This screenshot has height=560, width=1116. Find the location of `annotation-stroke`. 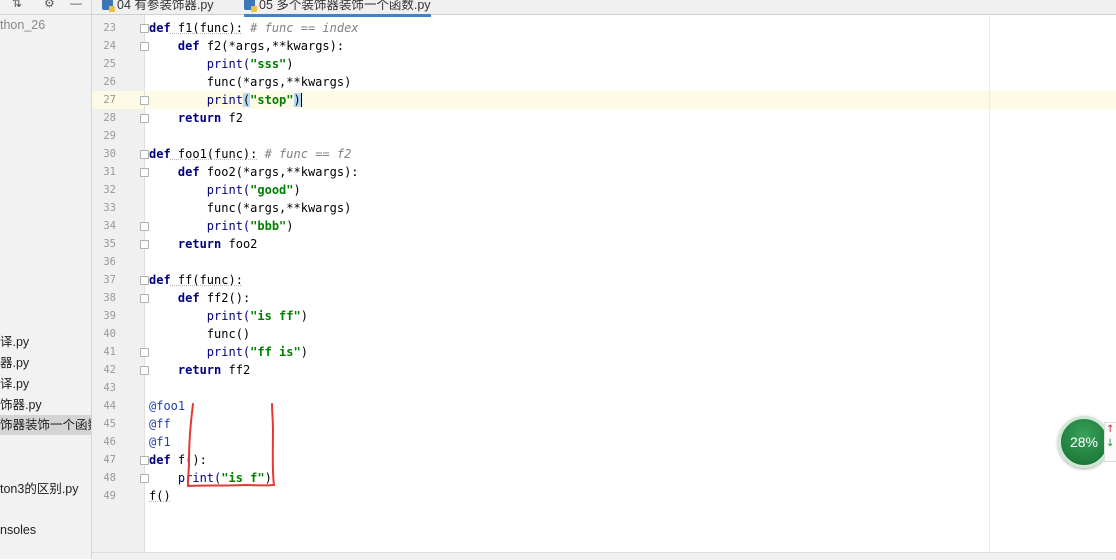

annotation-stroke is located at coordinates (231, 445).